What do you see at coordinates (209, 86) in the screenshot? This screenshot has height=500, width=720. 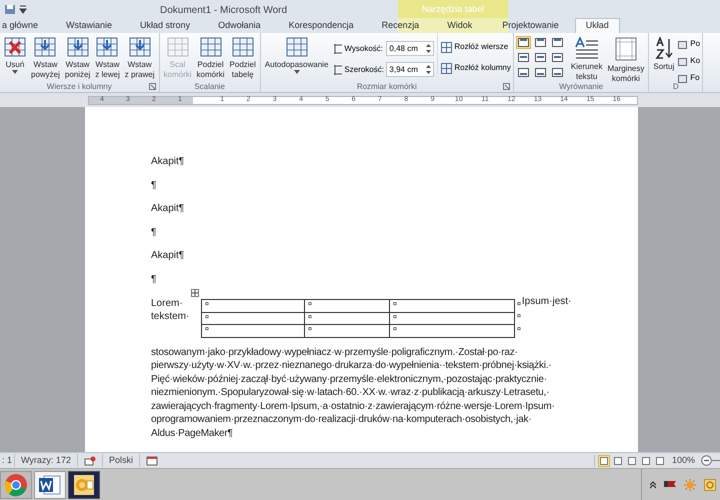 I see `group-label: Scalanie` at bounding box center [209, 86].